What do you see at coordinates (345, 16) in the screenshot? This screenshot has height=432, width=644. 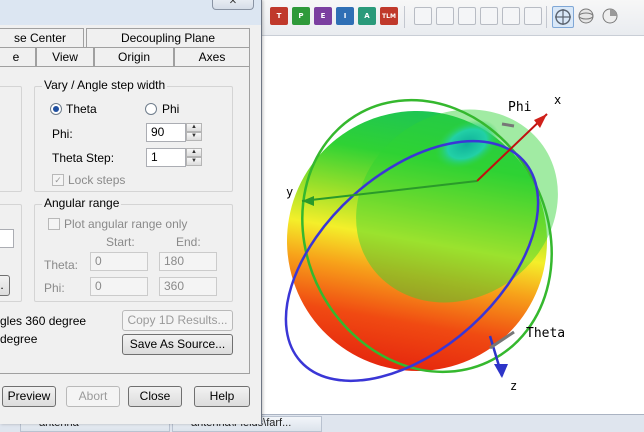 I see `toolbar-button-i: I` at bounding box center [345, 16].